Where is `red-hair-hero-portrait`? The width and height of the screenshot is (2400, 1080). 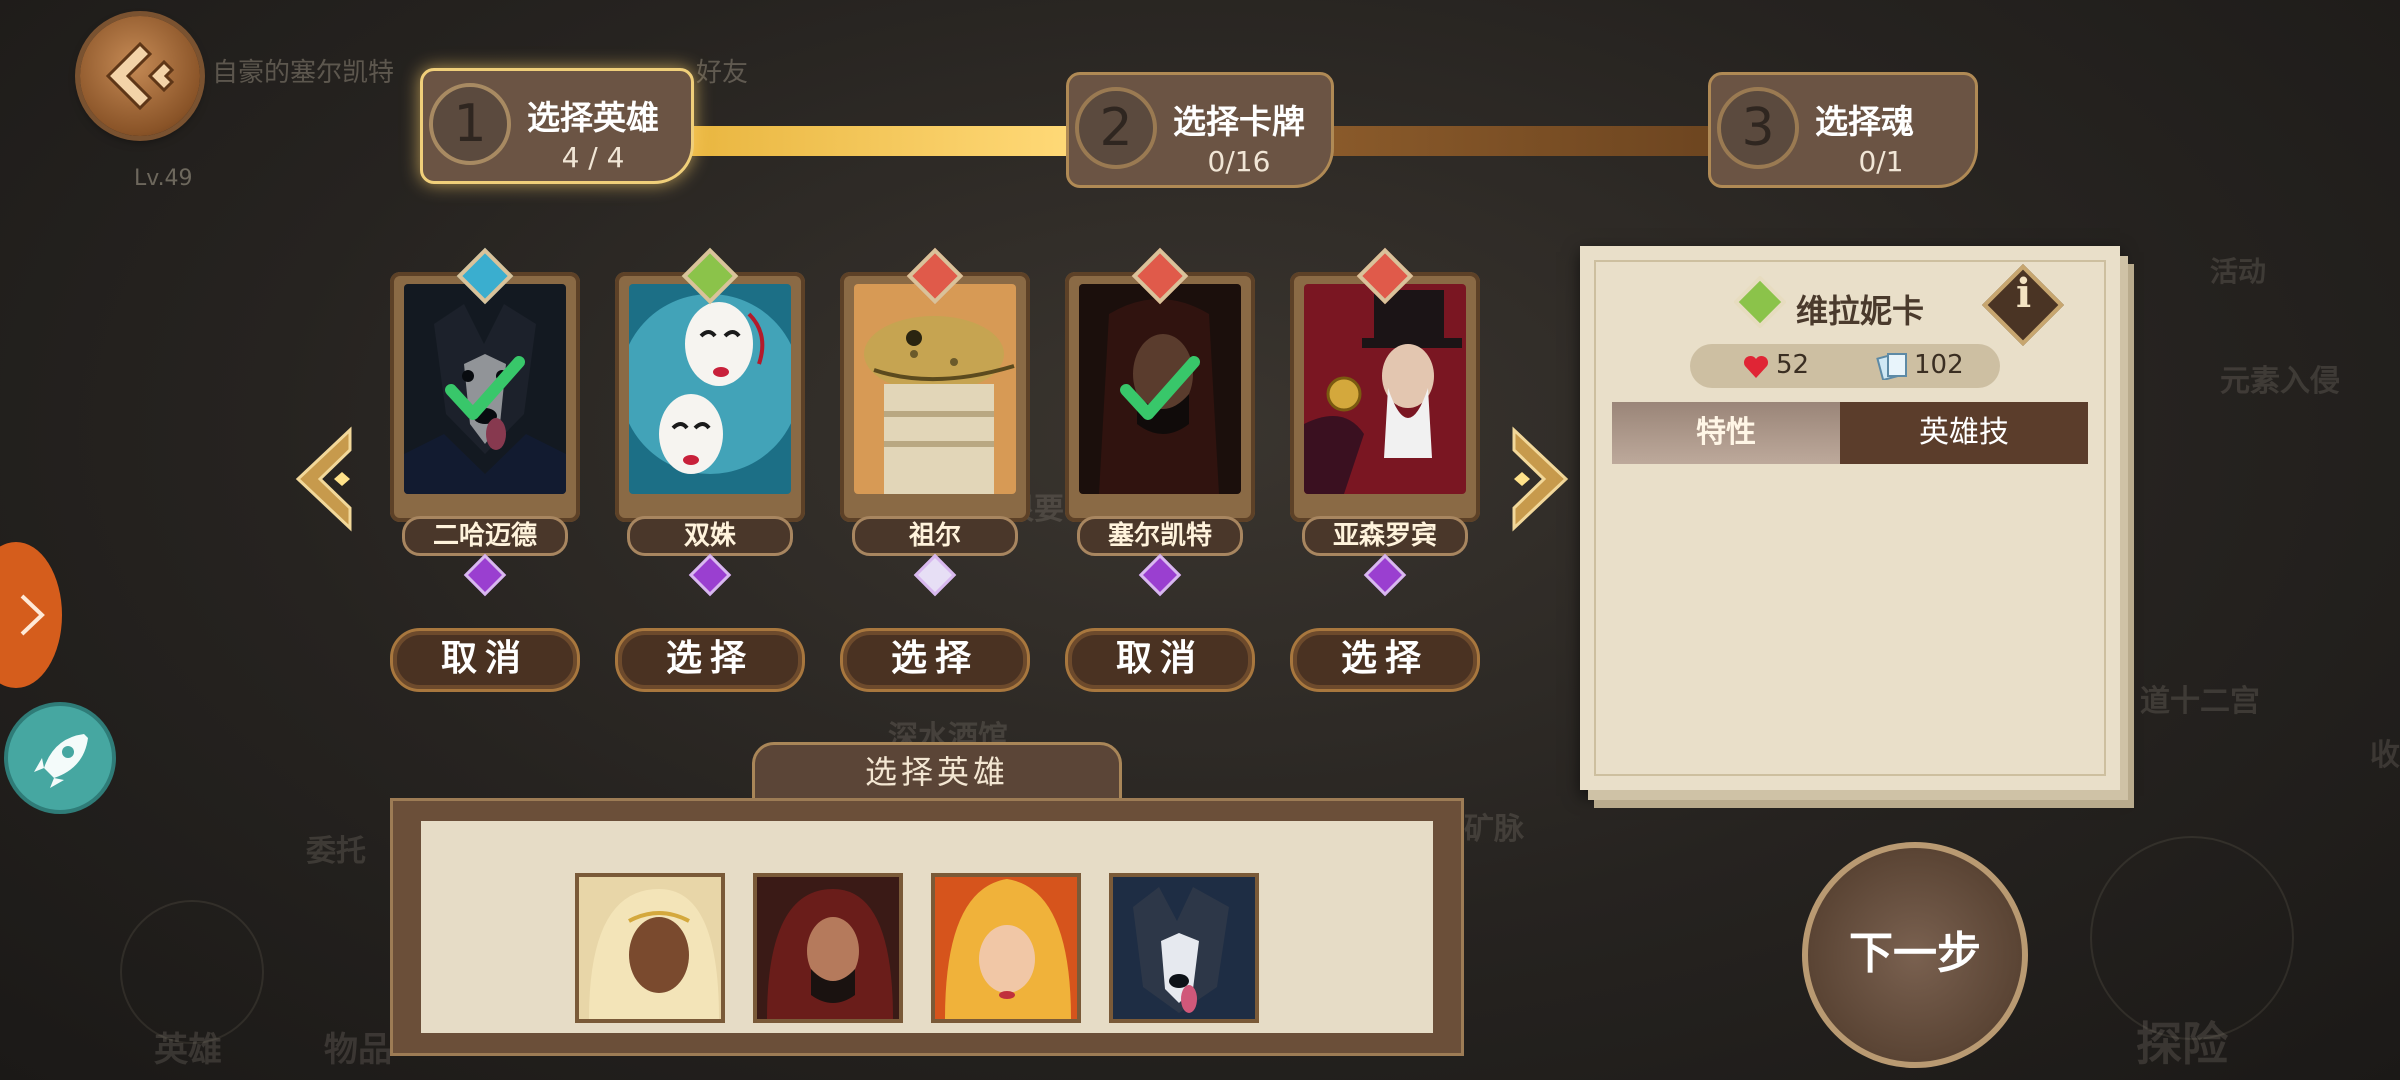 red-hair-hero-portrait is located at coordinates (828, 948).